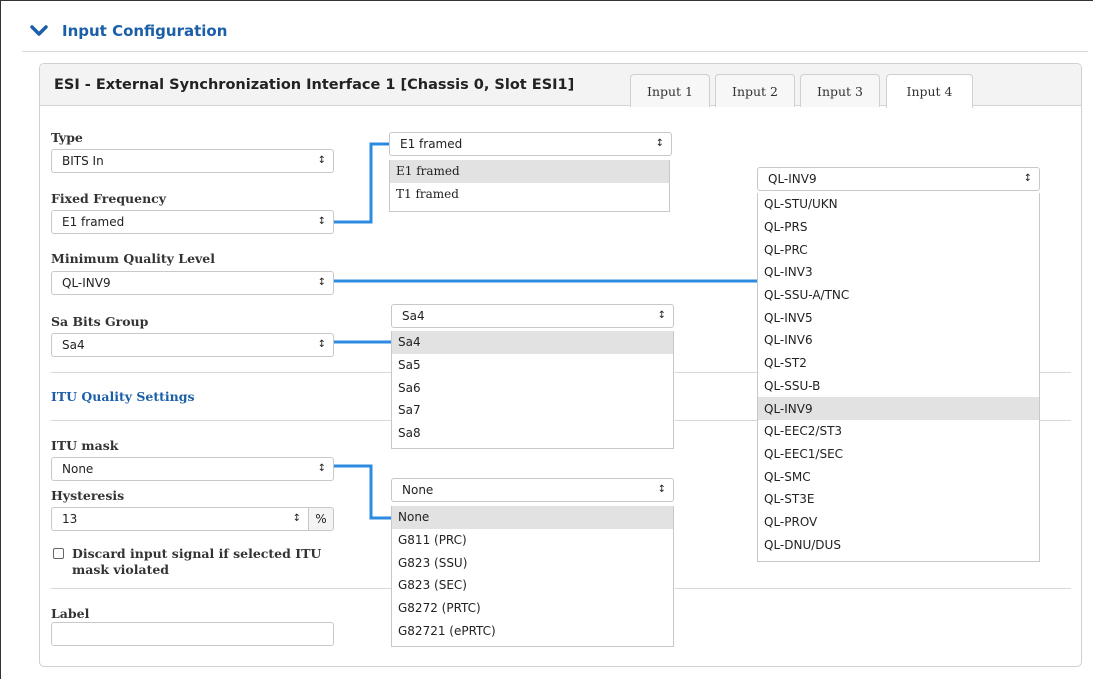 This screenshot has width=1093, height=679. What do you see at coordinates (755, 90) in the screenshot?
I see `tab-input-2: Input 2` at bounding box center [755, 90].